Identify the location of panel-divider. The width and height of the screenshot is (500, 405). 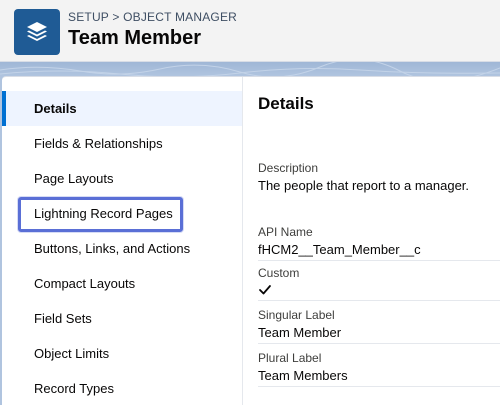
(242, 241).